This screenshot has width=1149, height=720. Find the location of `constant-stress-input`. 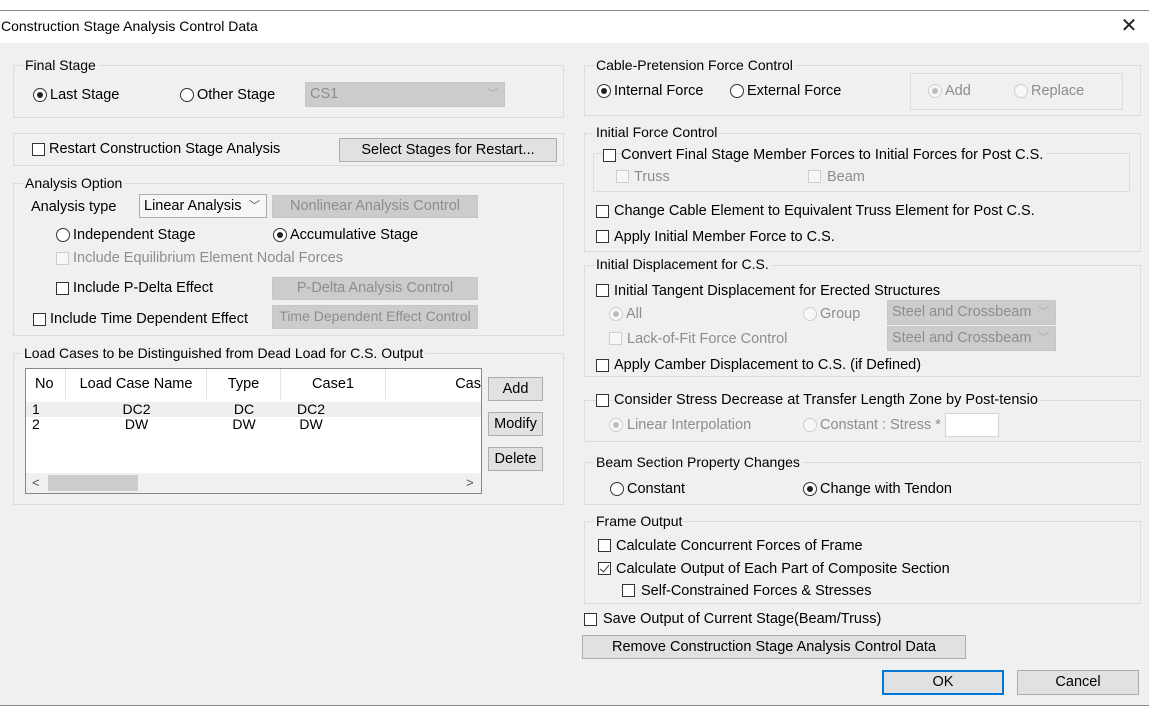

constant-stress-input is located at coordinates (972, 425).